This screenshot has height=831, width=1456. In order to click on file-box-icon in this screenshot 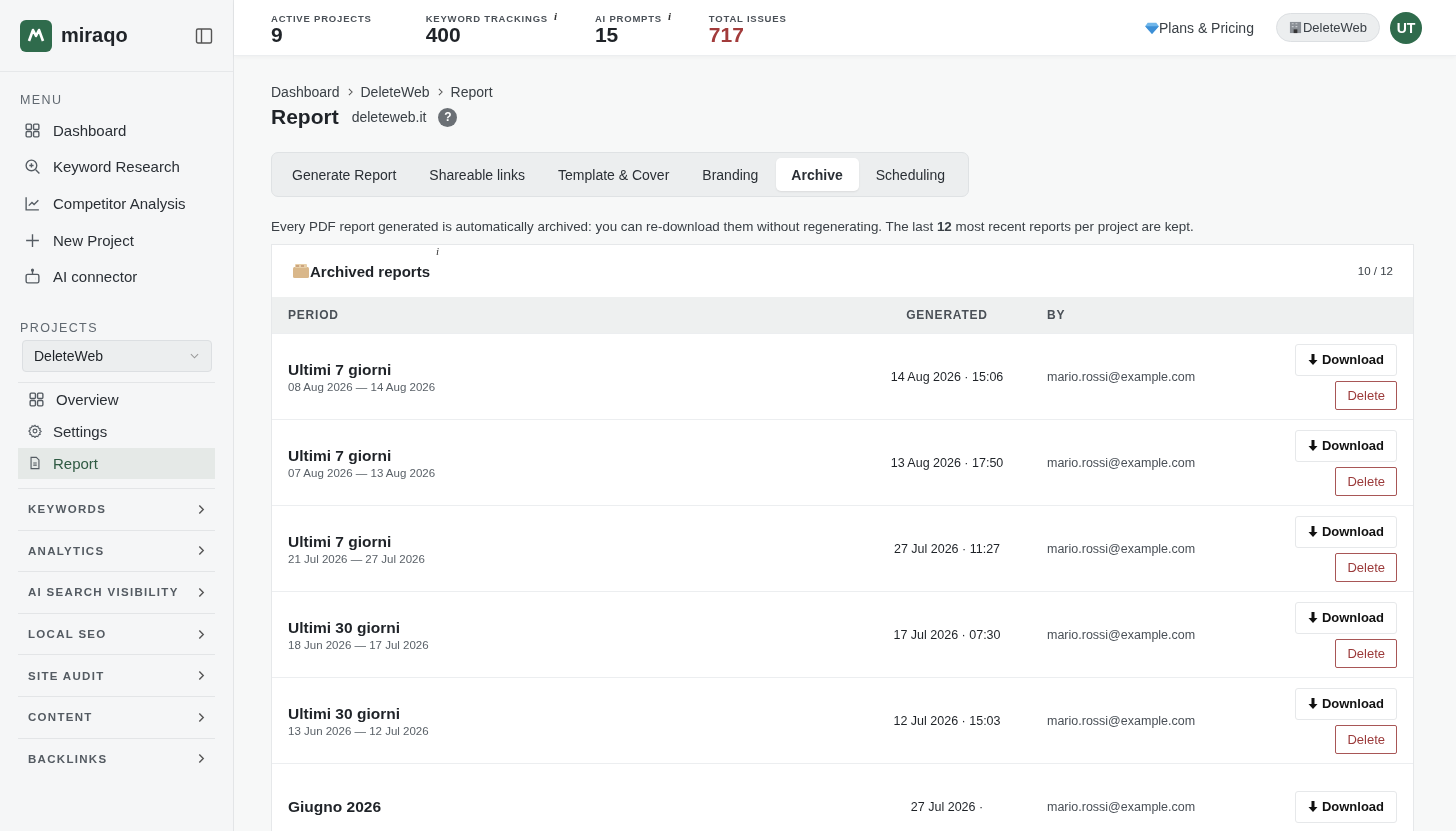, I will do `click(301, 271)`.